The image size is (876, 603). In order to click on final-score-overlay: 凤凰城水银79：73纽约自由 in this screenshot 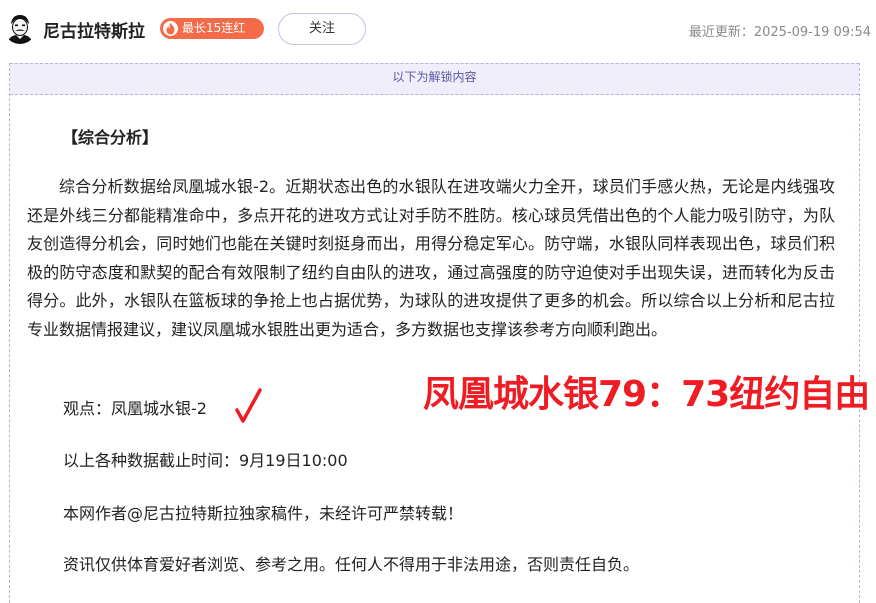, I will do `click(646, 394)`.